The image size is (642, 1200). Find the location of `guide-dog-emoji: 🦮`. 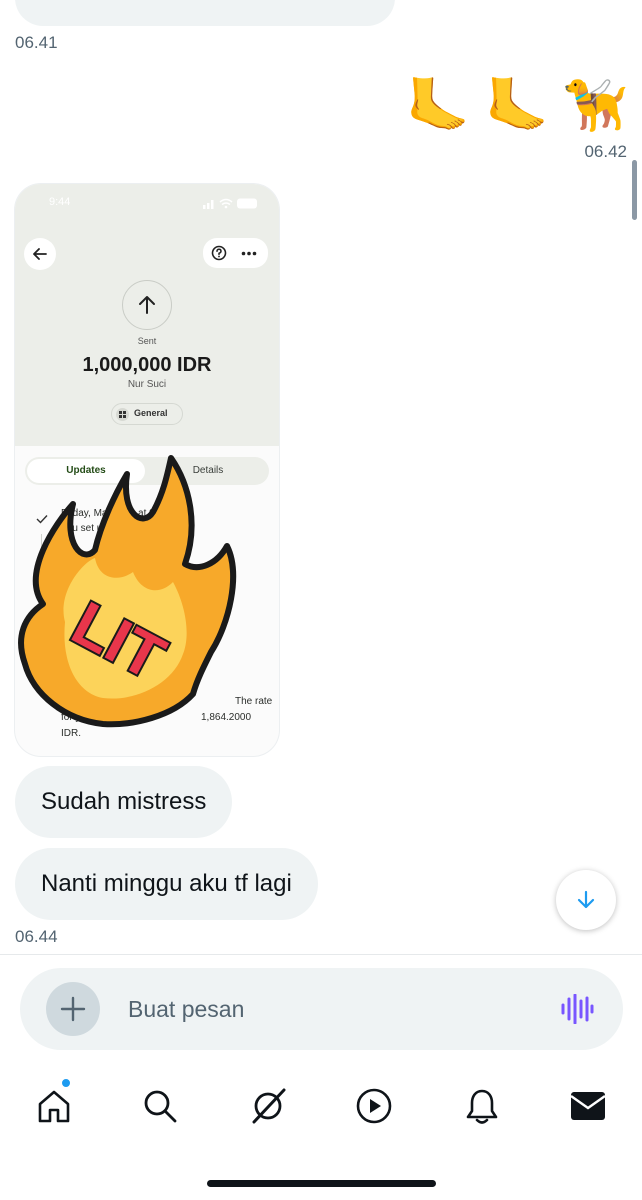

guide-dog-emoji: 🦮 is located at coordinates (595, 106).